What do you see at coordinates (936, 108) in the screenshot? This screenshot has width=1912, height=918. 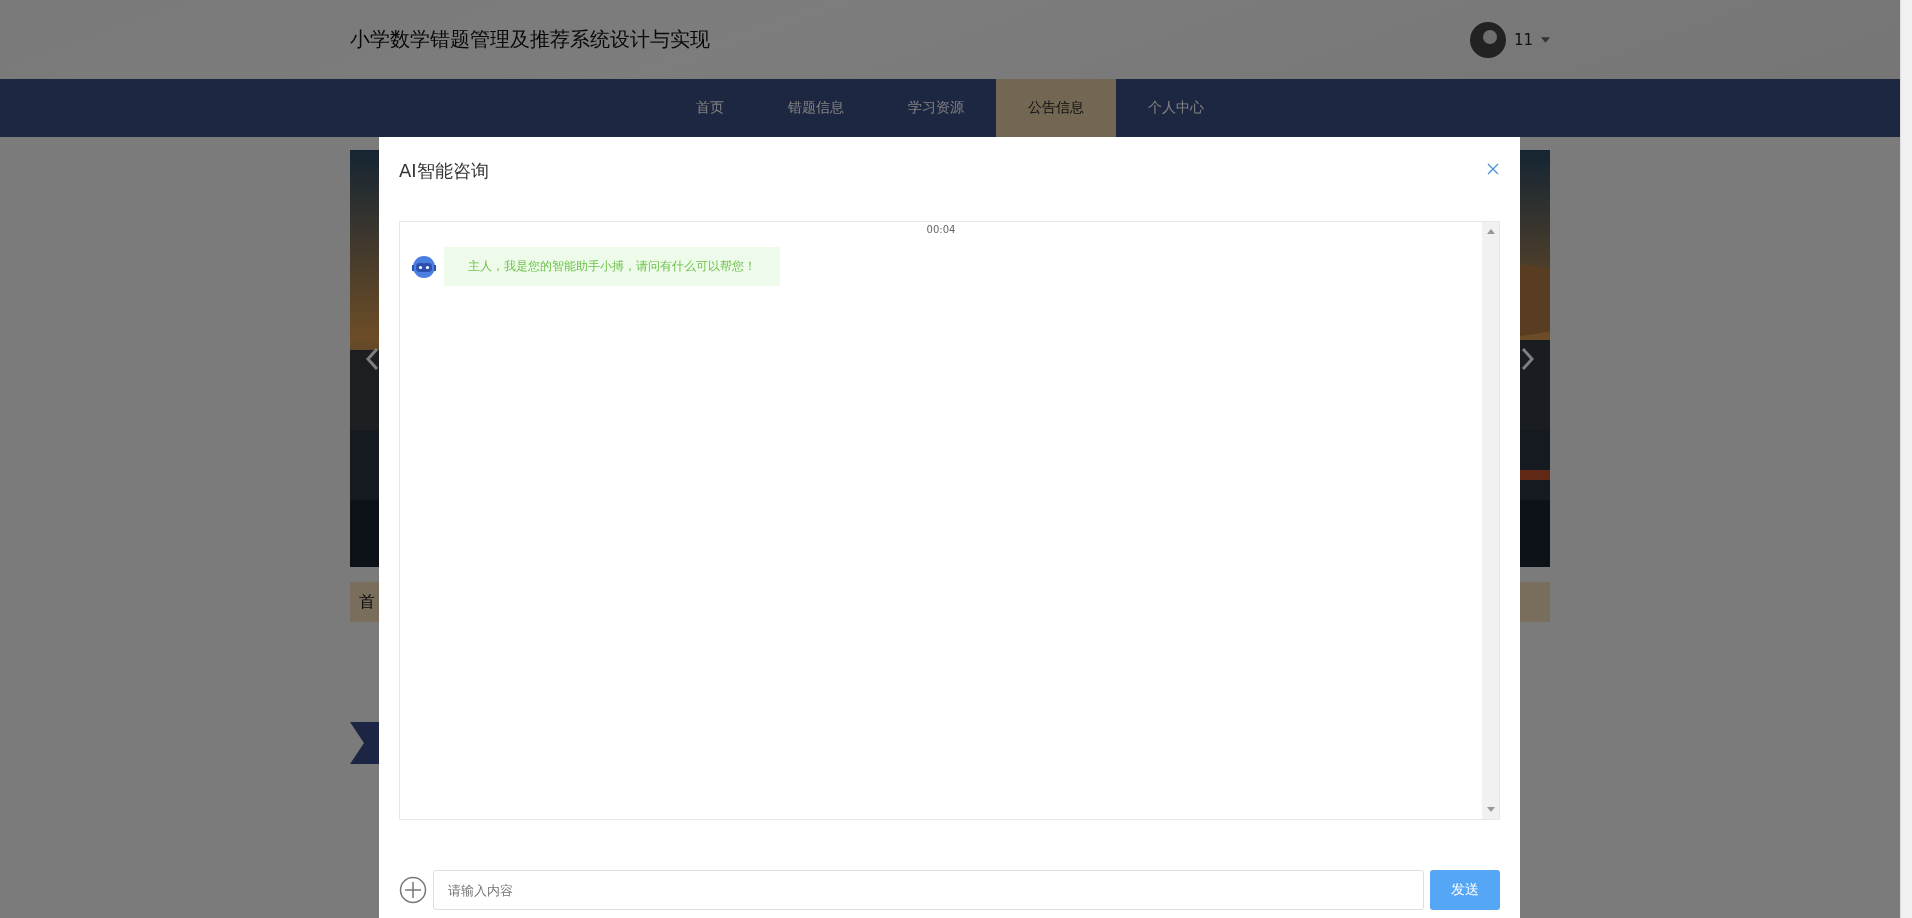 I see `nav-tab: 学习资源` at bounding box center [936, 108].